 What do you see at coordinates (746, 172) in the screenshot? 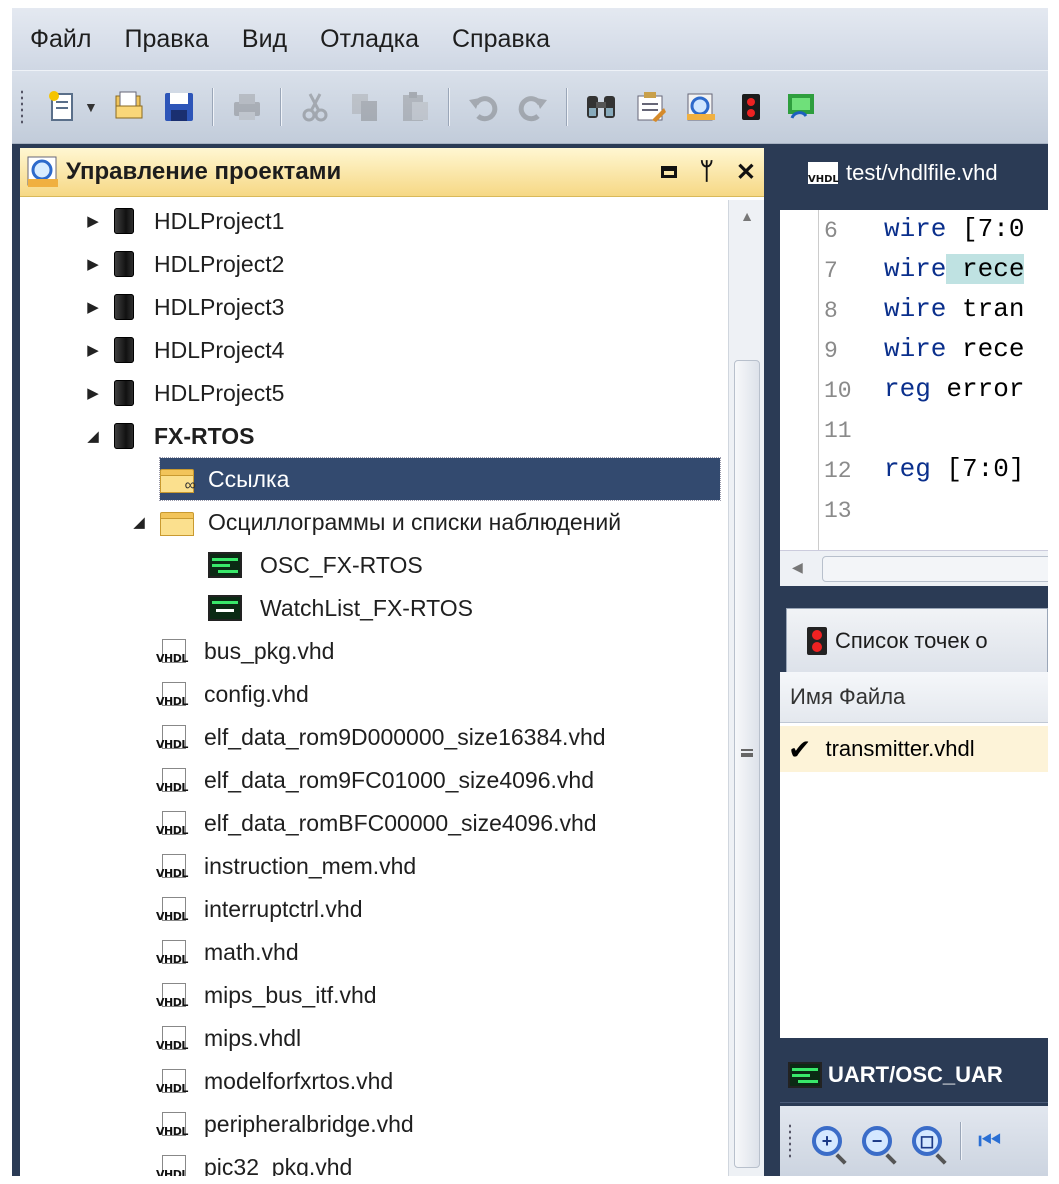
I see `panel-close-button: ✕` at bounding box center [746, 172].